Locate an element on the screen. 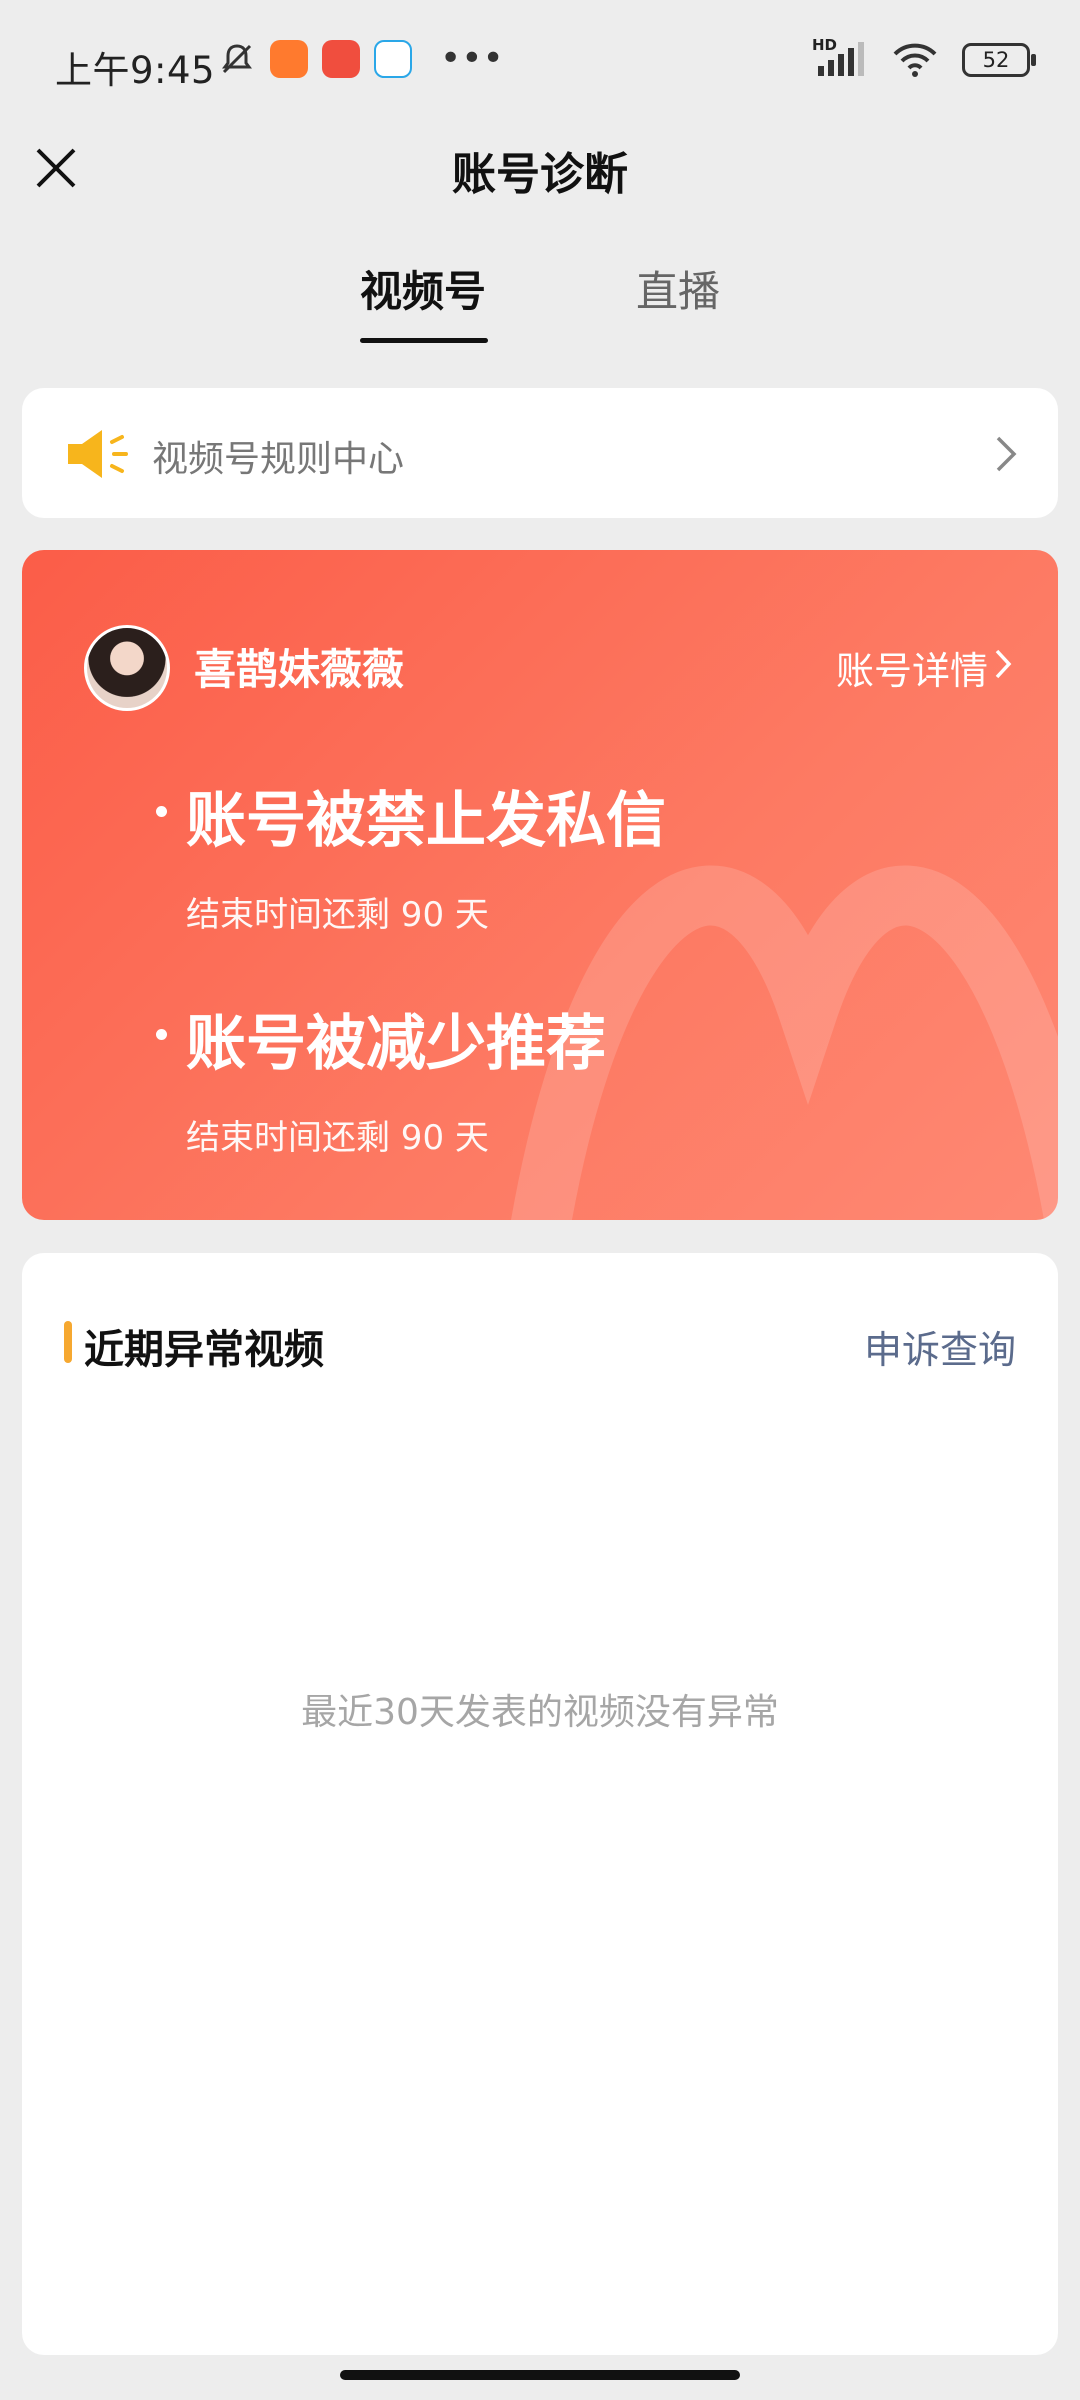  rules-center-link: 视频号规则中心 is located at coordinates (540, 453).